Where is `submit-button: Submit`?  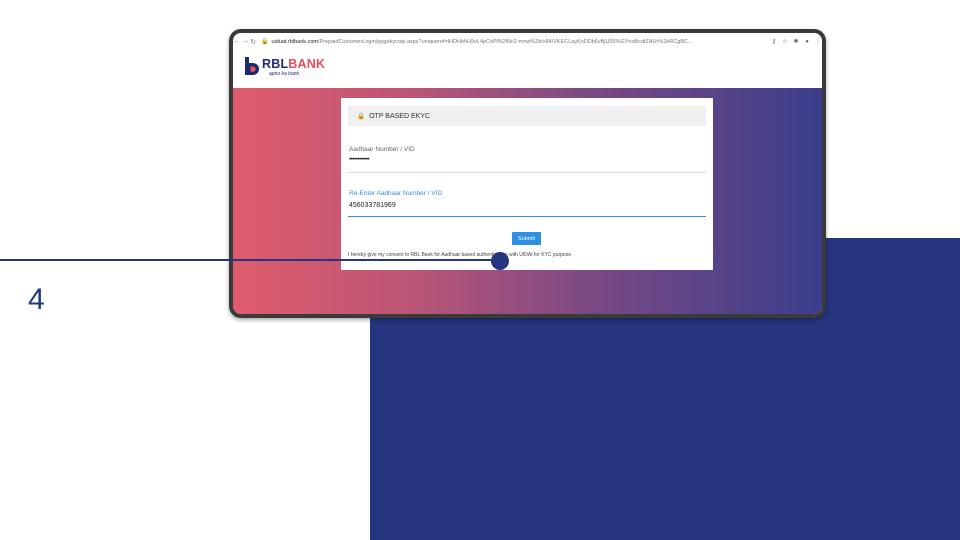
submit-button: Submit is located at coordinates (526, 238).